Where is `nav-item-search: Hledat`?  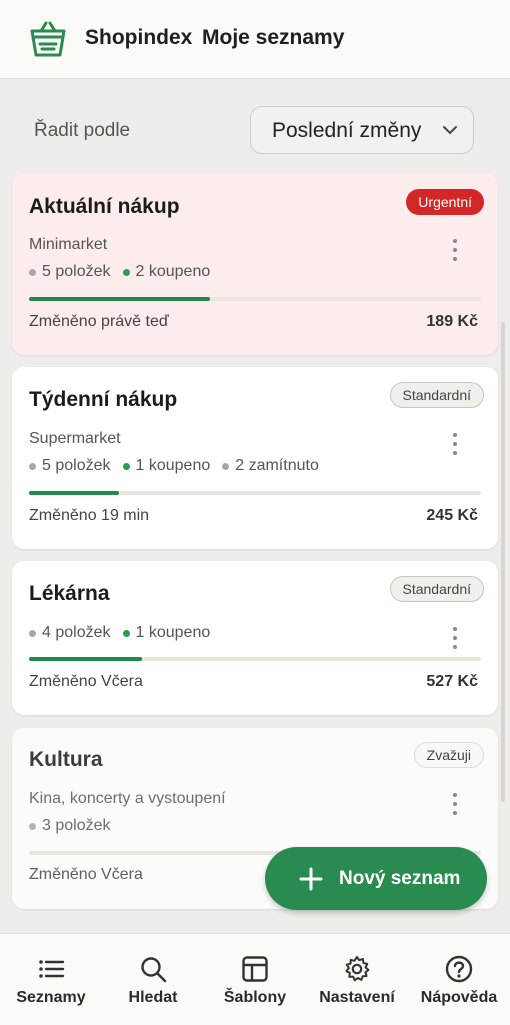
nav-item-search: Hledat is located at coordinates (153, 979).